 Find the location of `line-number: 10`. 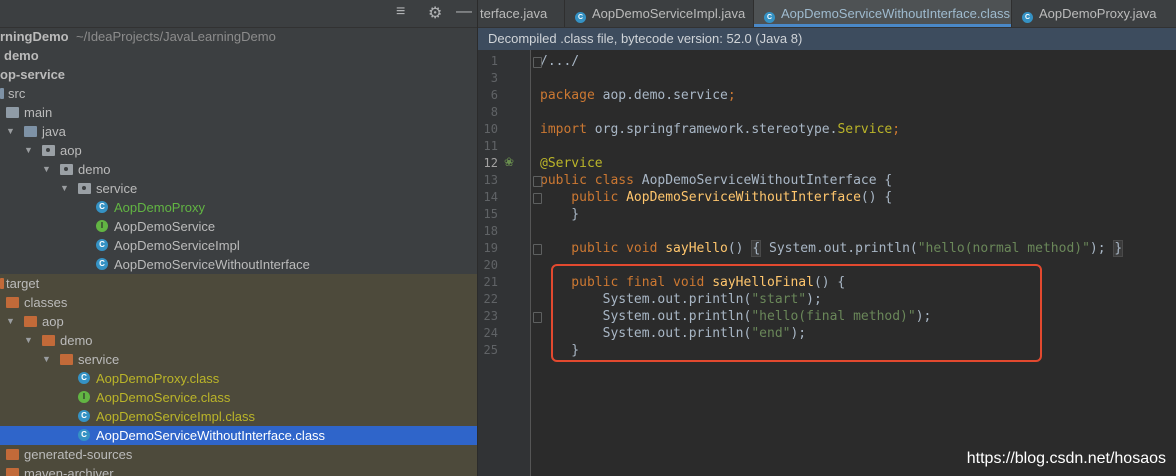

line-number: 10 is located at coordinates (490, 129).